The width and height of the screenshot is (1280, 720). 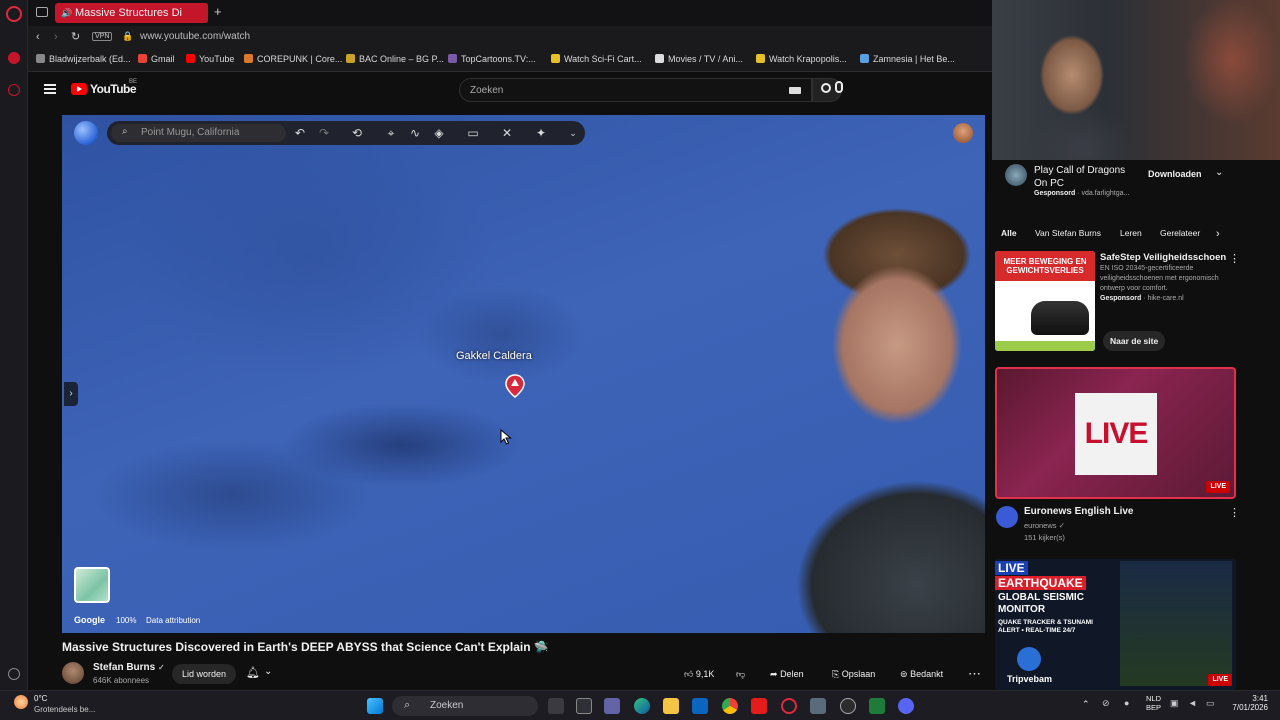 What do you see at coordinates (1134, 341) in the screenshot?
I see `visit-site-button: Naar de site` at bounding box center [1134, 341].